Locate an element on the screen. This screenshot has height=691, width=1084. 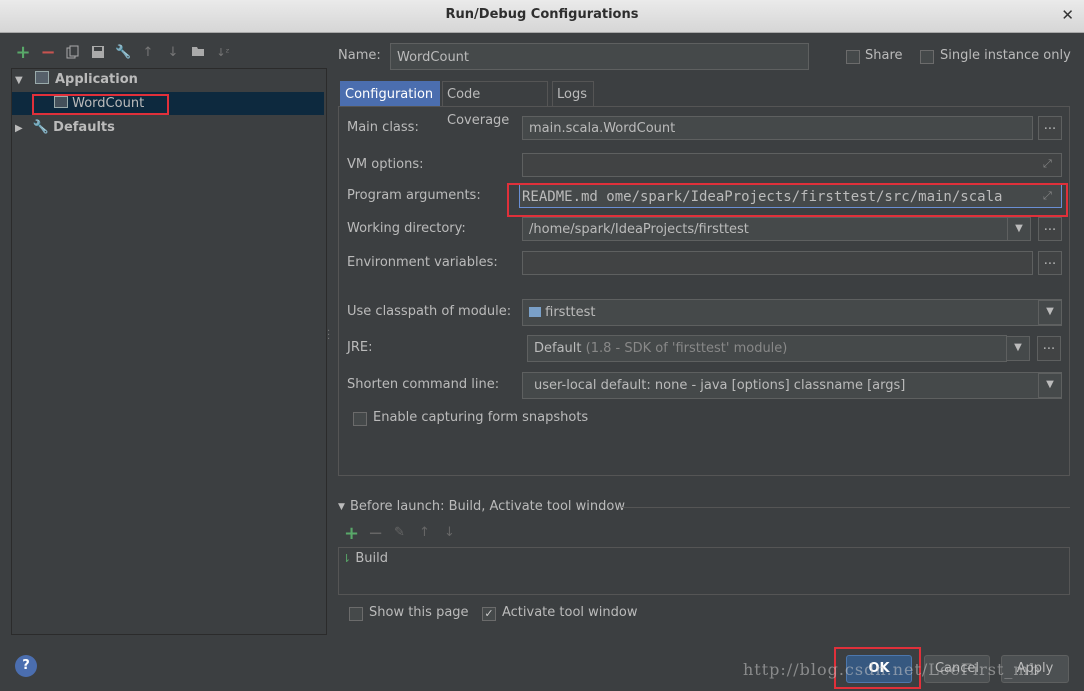
show-this-page-label: Show this page is located at coordinates (419, 612).